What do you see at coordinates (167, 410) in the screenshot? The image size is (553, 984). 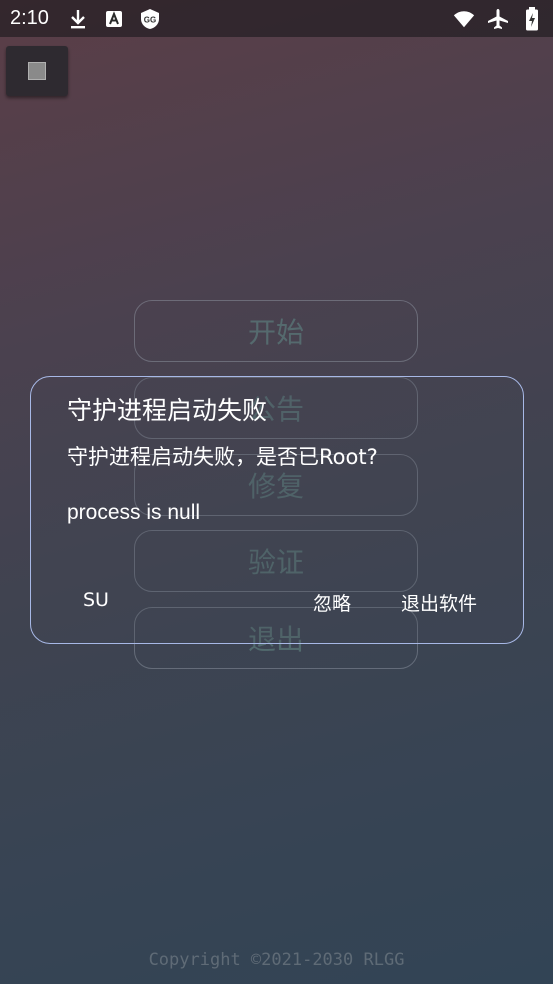 I see `dialog-title: 守护进程启动失败` at bounding box center [167, 410].